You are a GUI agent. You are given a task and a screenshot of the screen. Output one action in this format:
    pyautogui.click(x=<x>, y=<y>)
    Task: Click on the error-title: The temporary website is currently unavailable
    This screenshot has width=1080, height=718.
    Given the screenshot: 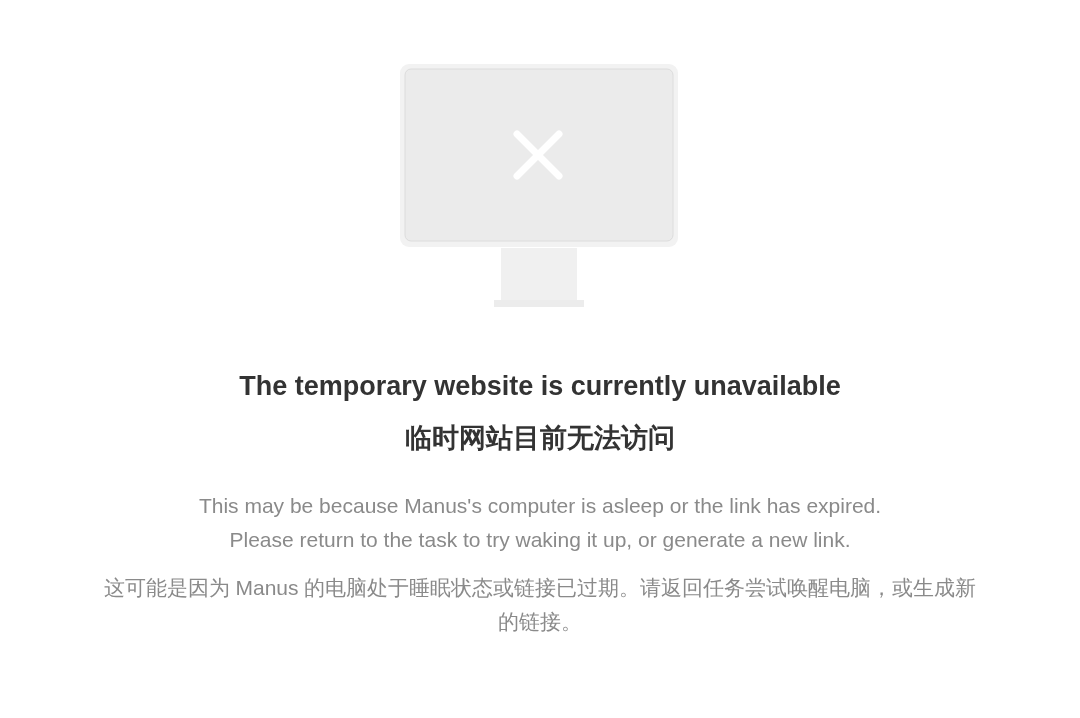 What is the action you would take?
    pyautogui.click(x=540, y=386)
    